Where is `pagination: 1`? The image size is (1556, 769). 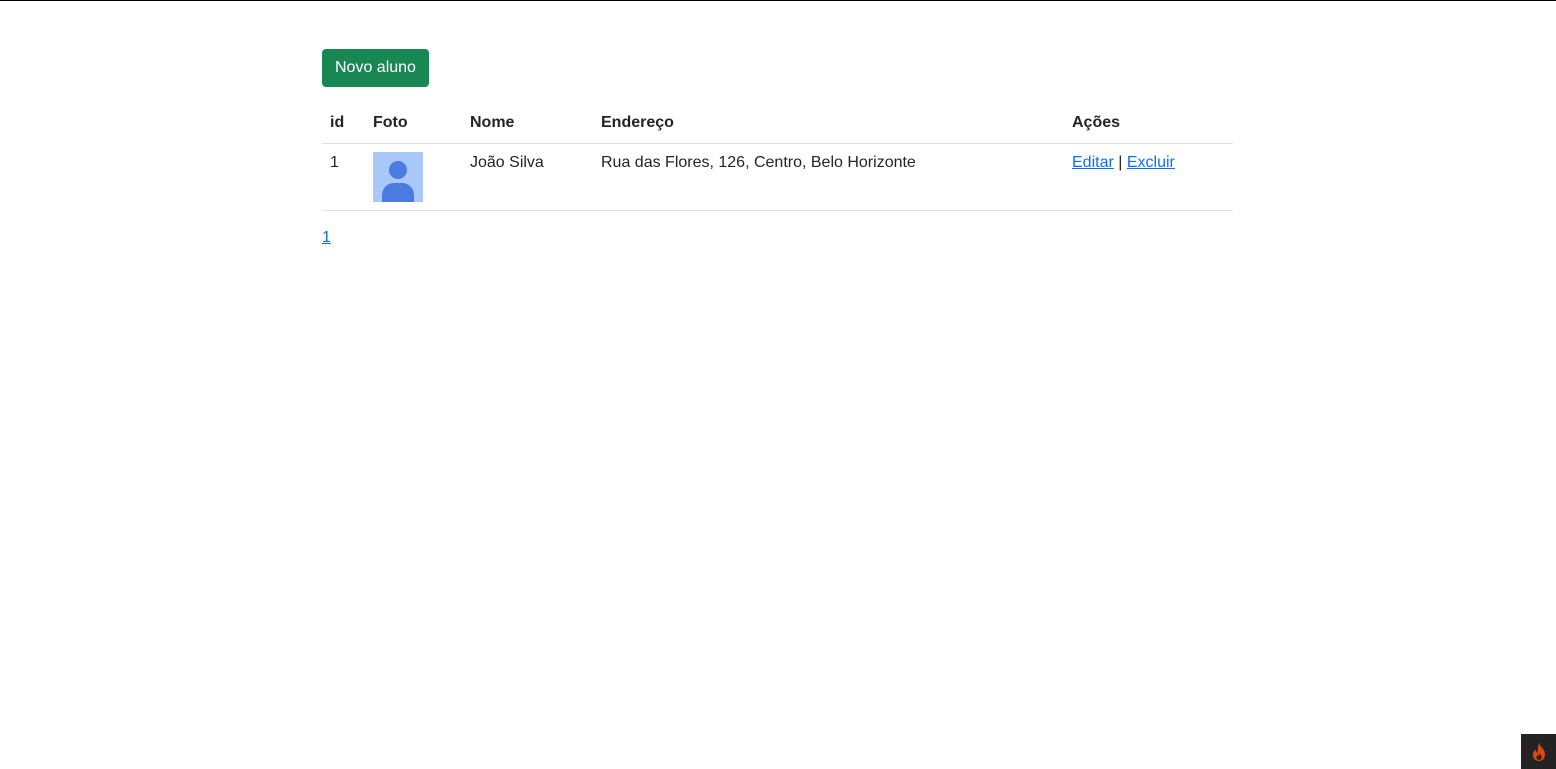
pagination: 1 is located at coordinates (777, 238).